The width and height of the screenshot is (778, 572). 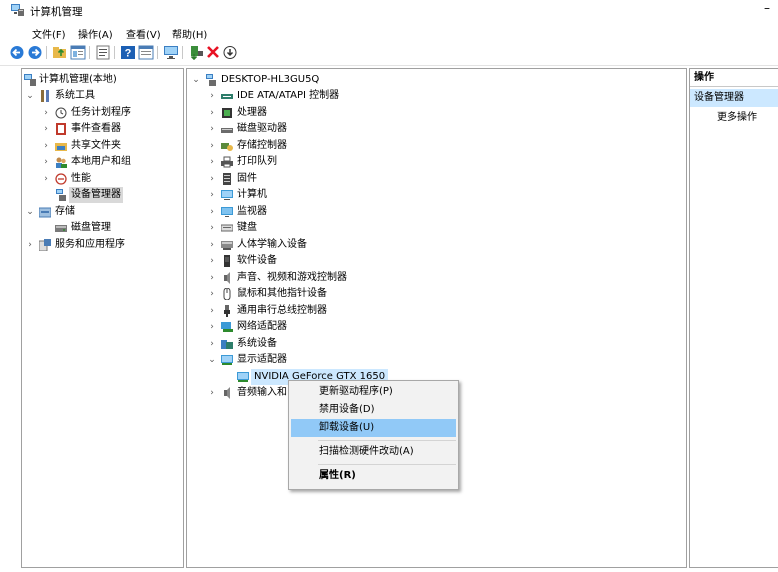 What do you see at coordinates (373, 476) in the screenshot?
I see `menu-item-properties: 属性(R)` at bounding box center [373, 476].